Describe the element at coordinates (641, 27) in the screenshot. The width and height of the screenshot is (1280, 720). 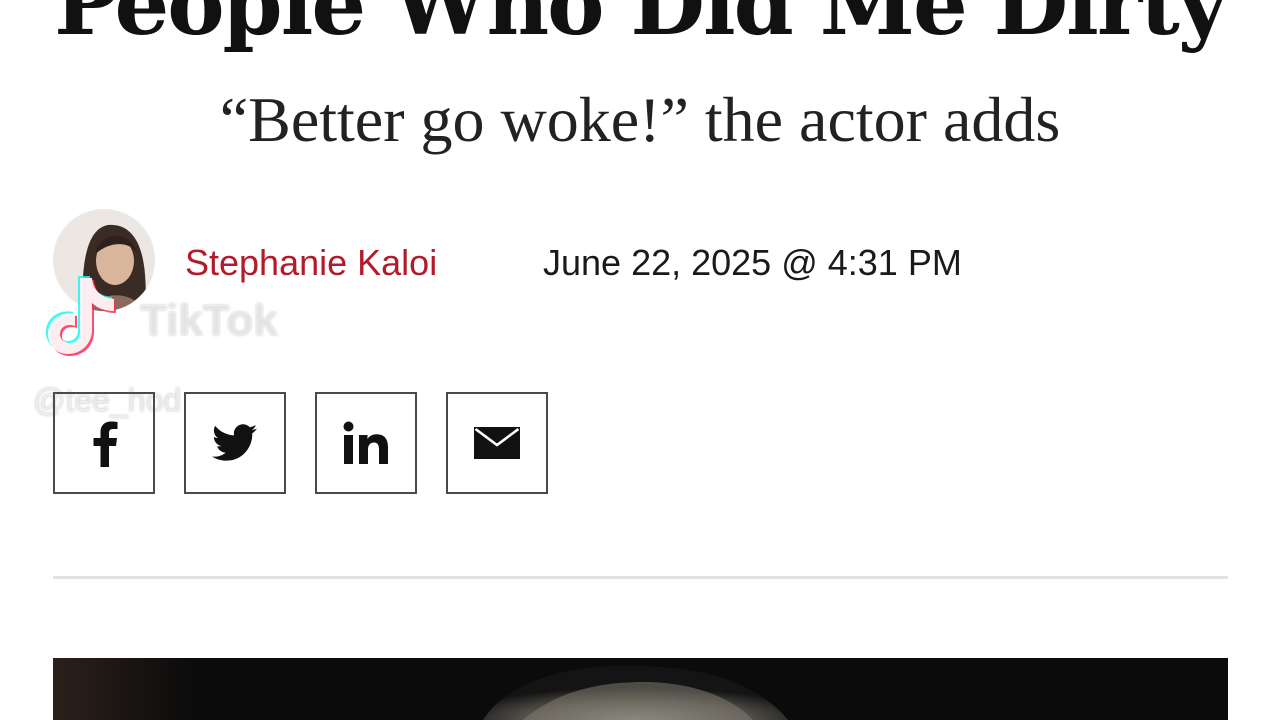
I see `article-headline: People Who Did Me Dirty` at that location.